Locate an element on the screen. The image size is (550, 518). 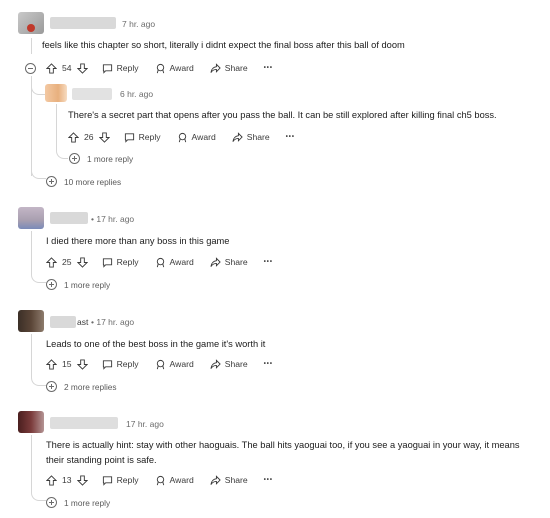
more-replies-link: 10 more replies is located at coordinates (83, 181).